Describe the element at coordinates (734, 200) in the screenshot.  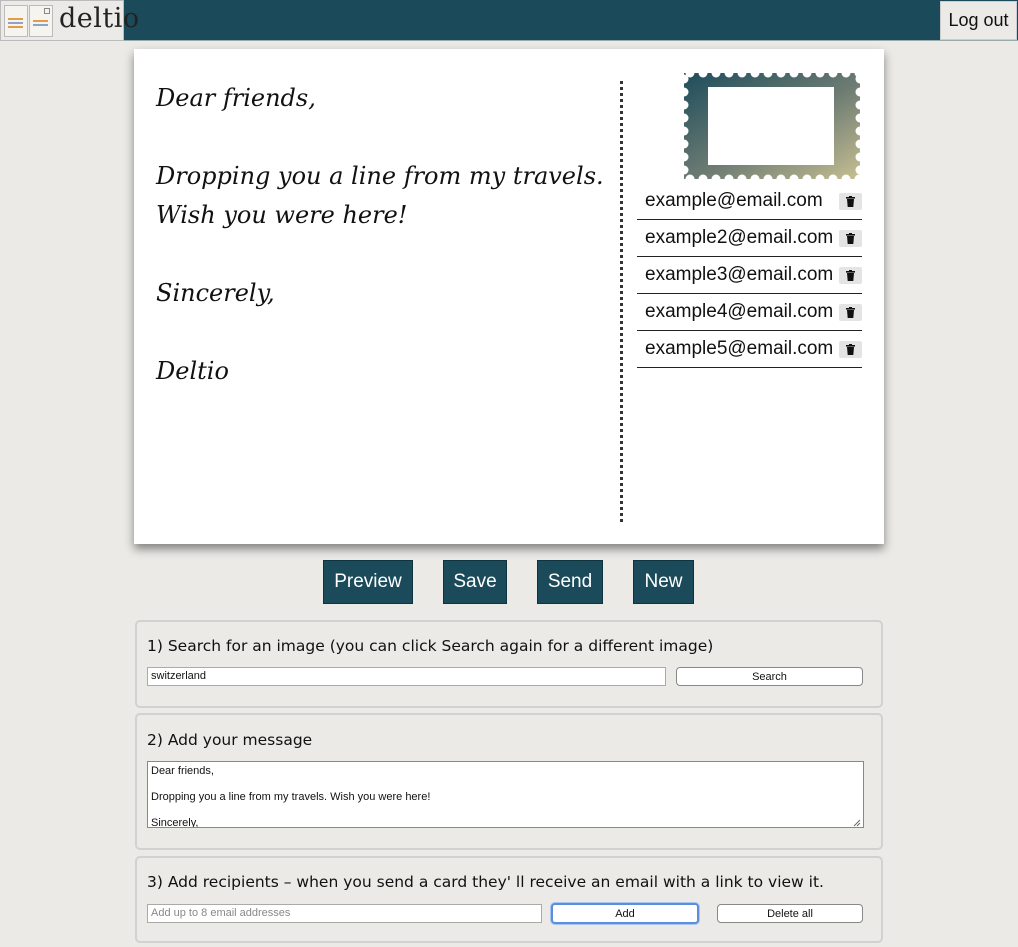
I see `recipient-email: example@email.com` at that location.